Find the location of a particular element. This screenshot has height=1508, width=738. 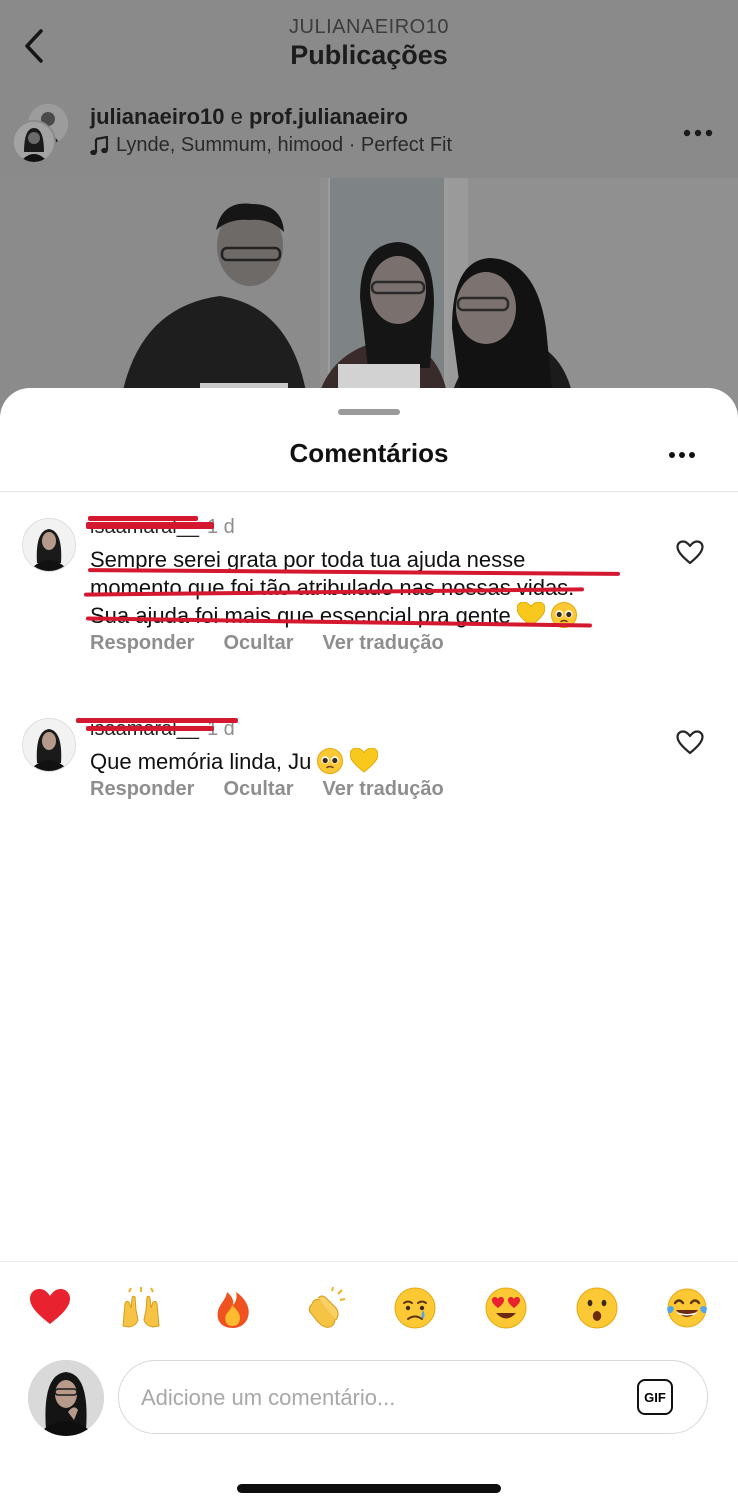

quick-reactions-bar is located at coordinates (369, 1308).